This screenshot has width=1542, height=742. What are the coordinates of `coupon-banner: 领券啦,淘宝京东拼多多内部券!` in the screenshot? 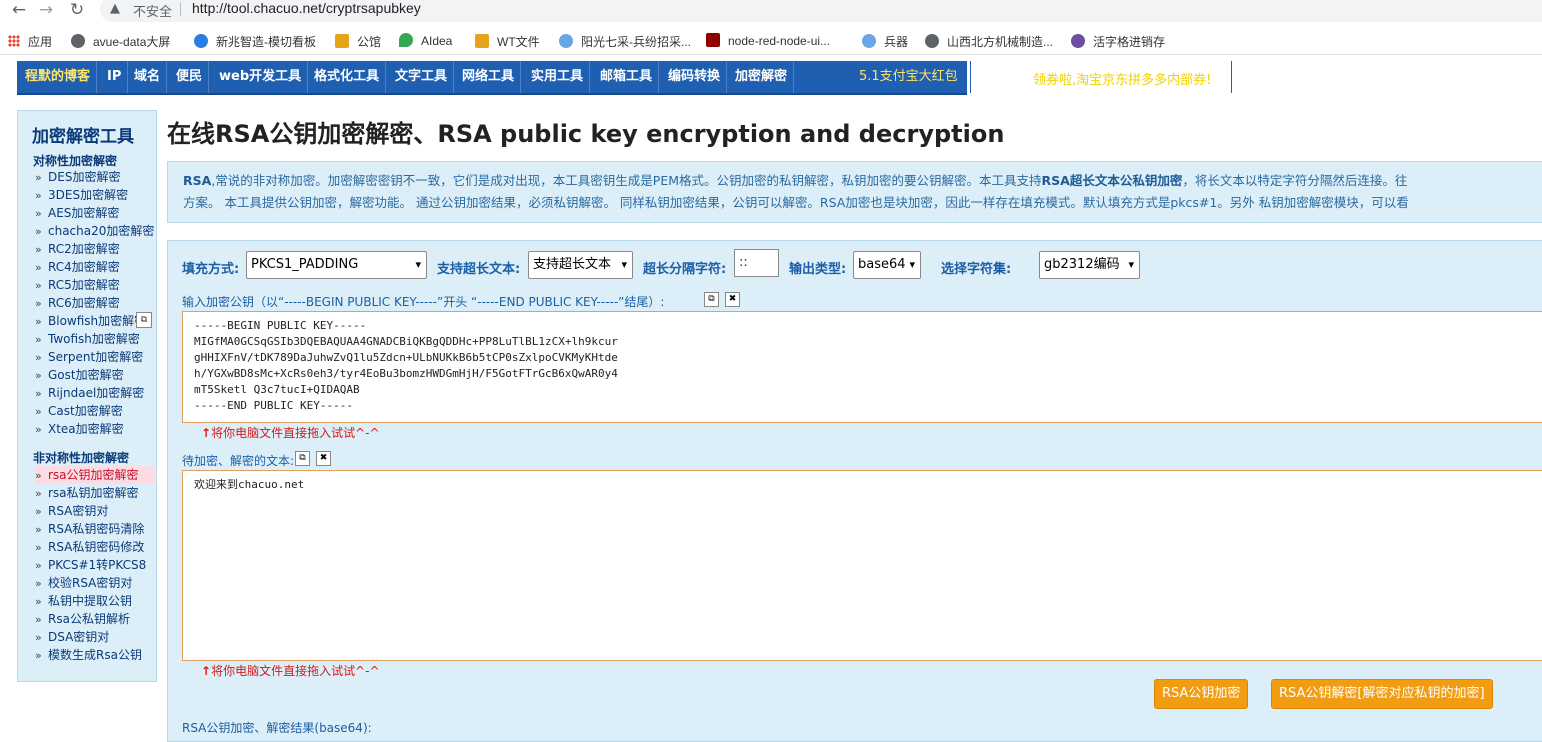 It's located at (1101, 77).